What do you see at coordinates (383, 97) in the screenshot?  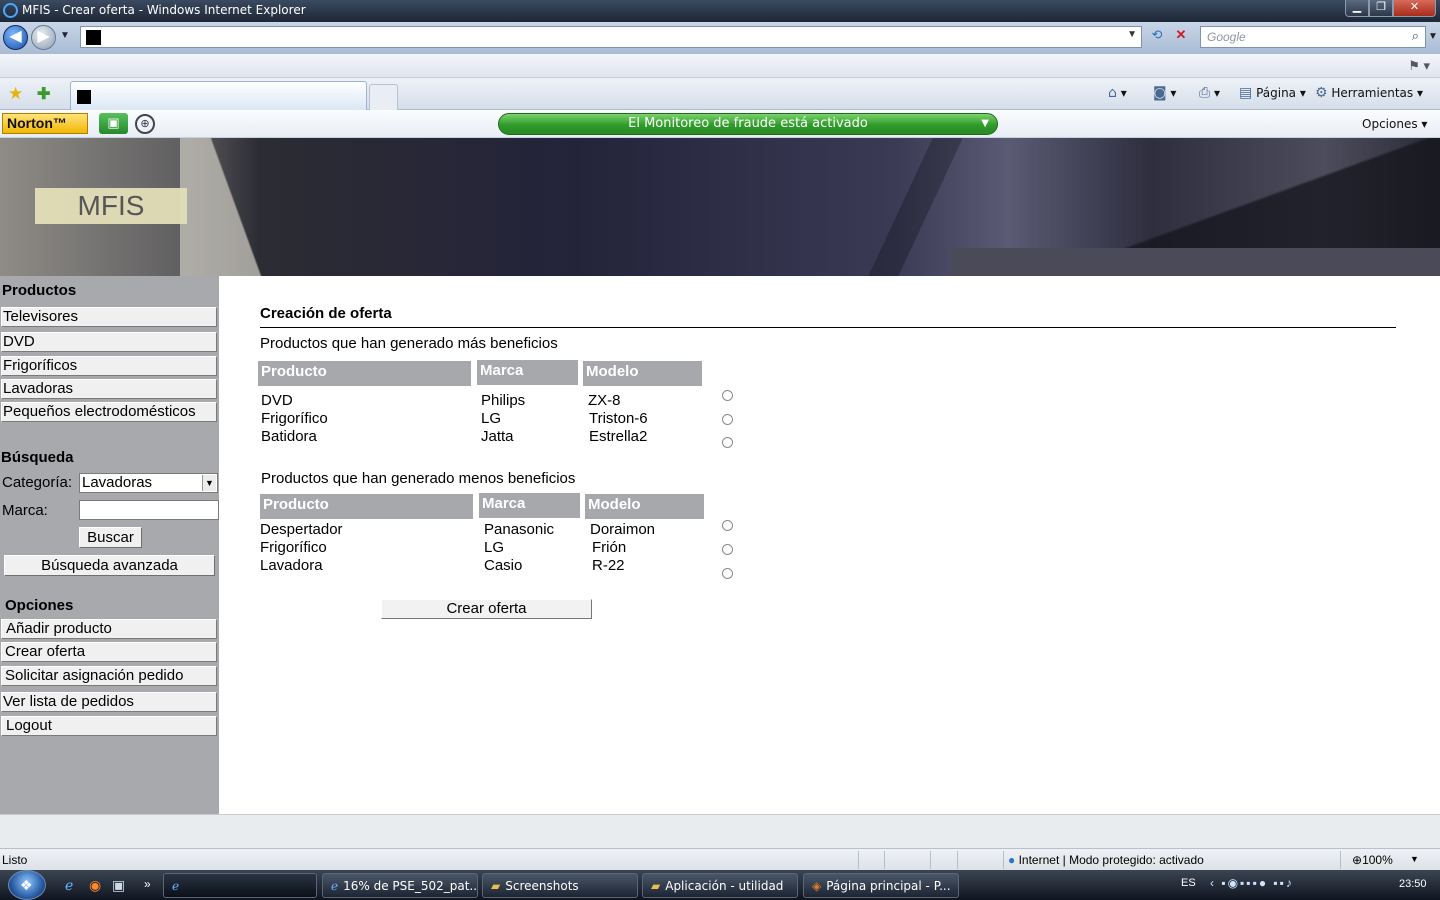 I see `new-tab-button` at bounding box center [383, 97].